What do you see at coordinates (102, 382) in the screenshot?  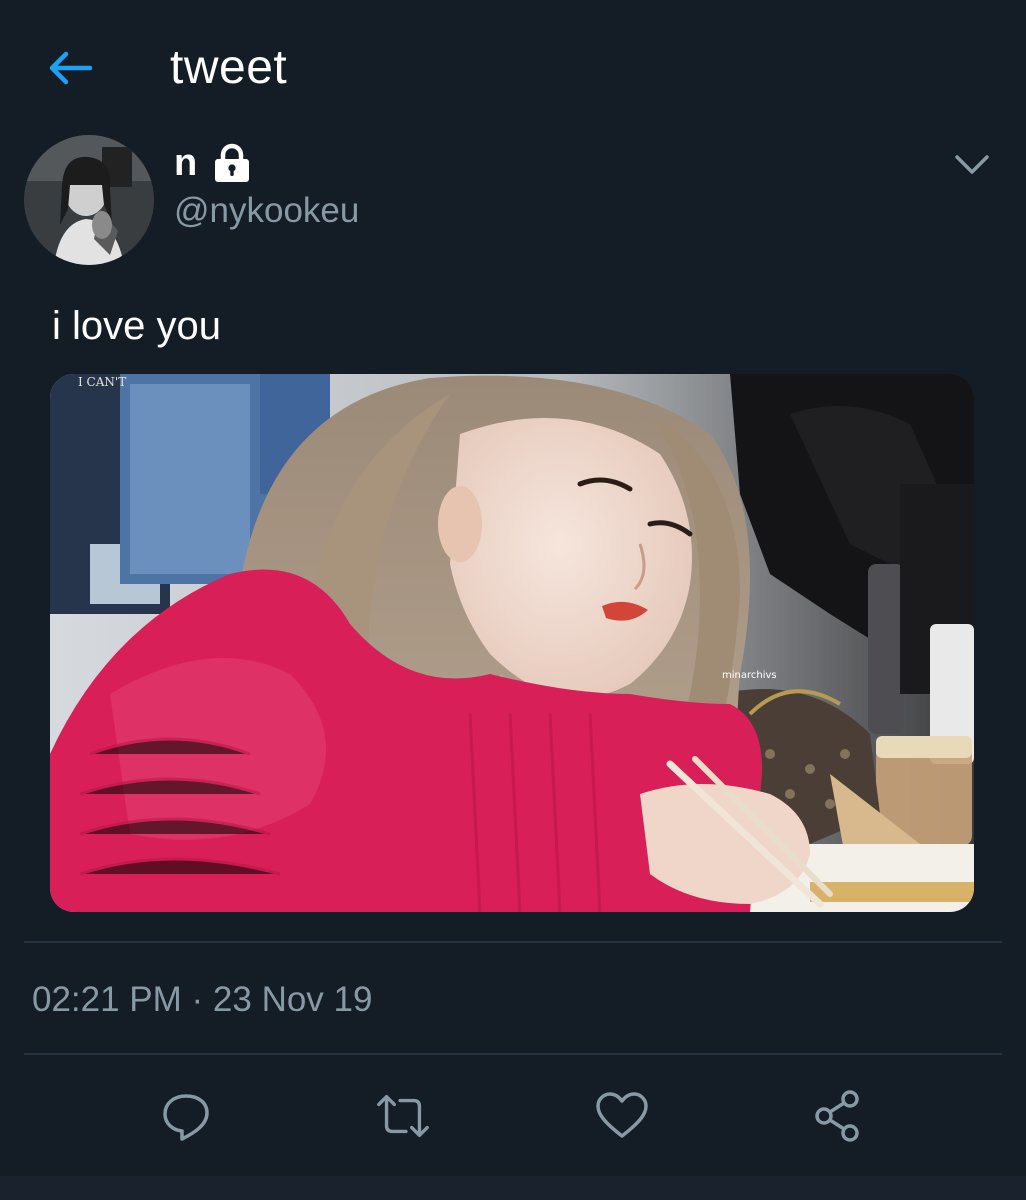 I see `media-overlay-text: I CAN'T` at bounding box center [102, 382].